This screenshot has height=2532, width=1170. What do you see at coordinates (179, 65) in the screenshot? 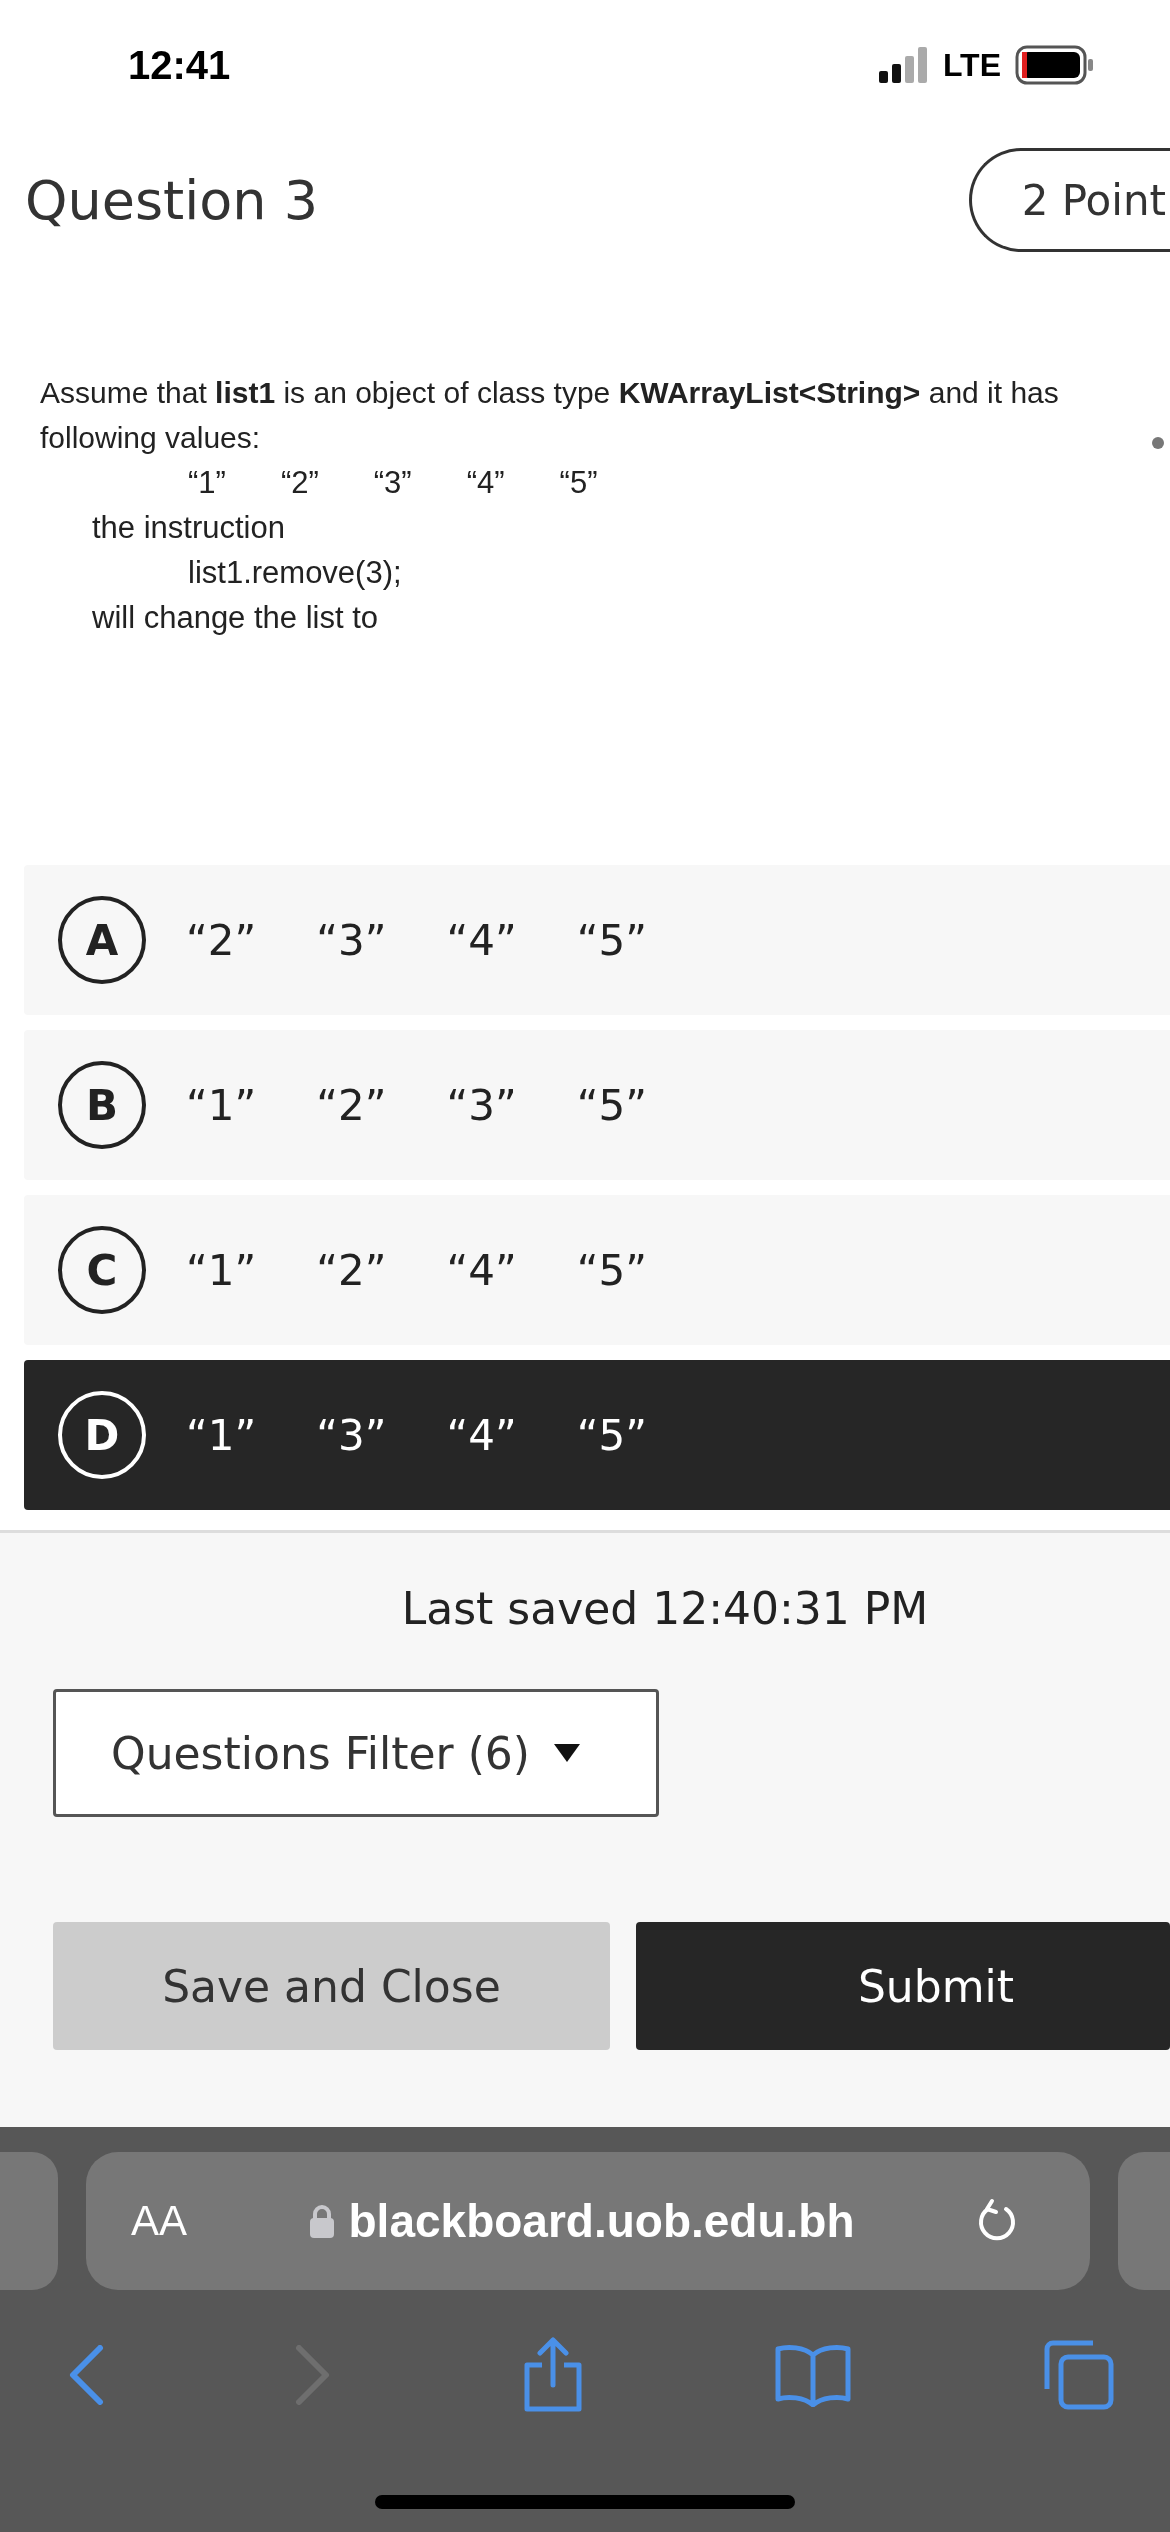
I see `clock-time: 12:41` at bounding box center [179, 65].